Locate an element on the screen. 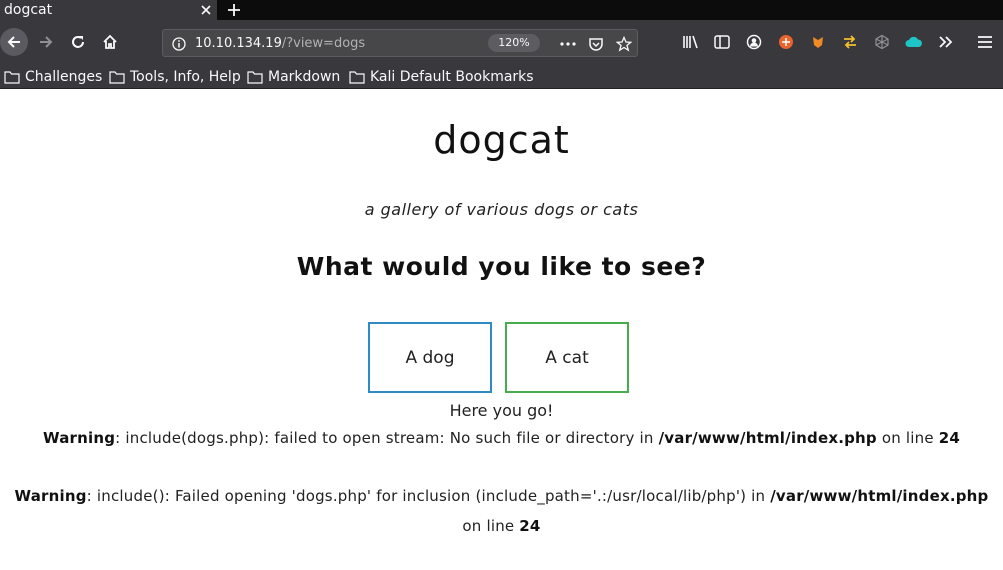  bookmark-label: Challenges is located at coordinates (64, 76).